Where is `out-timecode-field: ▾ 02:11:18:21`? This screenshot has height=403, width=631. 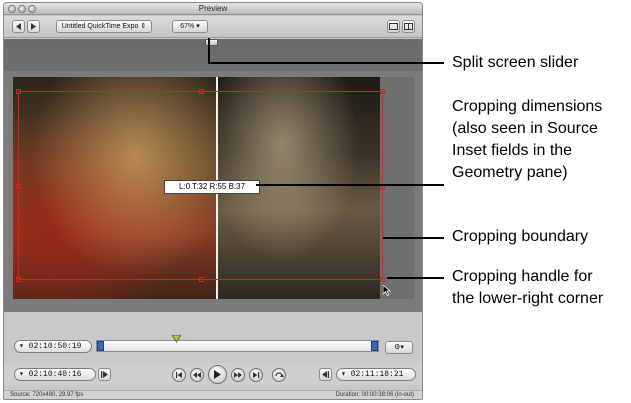 out-timecode-field: ▾ 02:11:18:21 is located at coordinates (376, 374).